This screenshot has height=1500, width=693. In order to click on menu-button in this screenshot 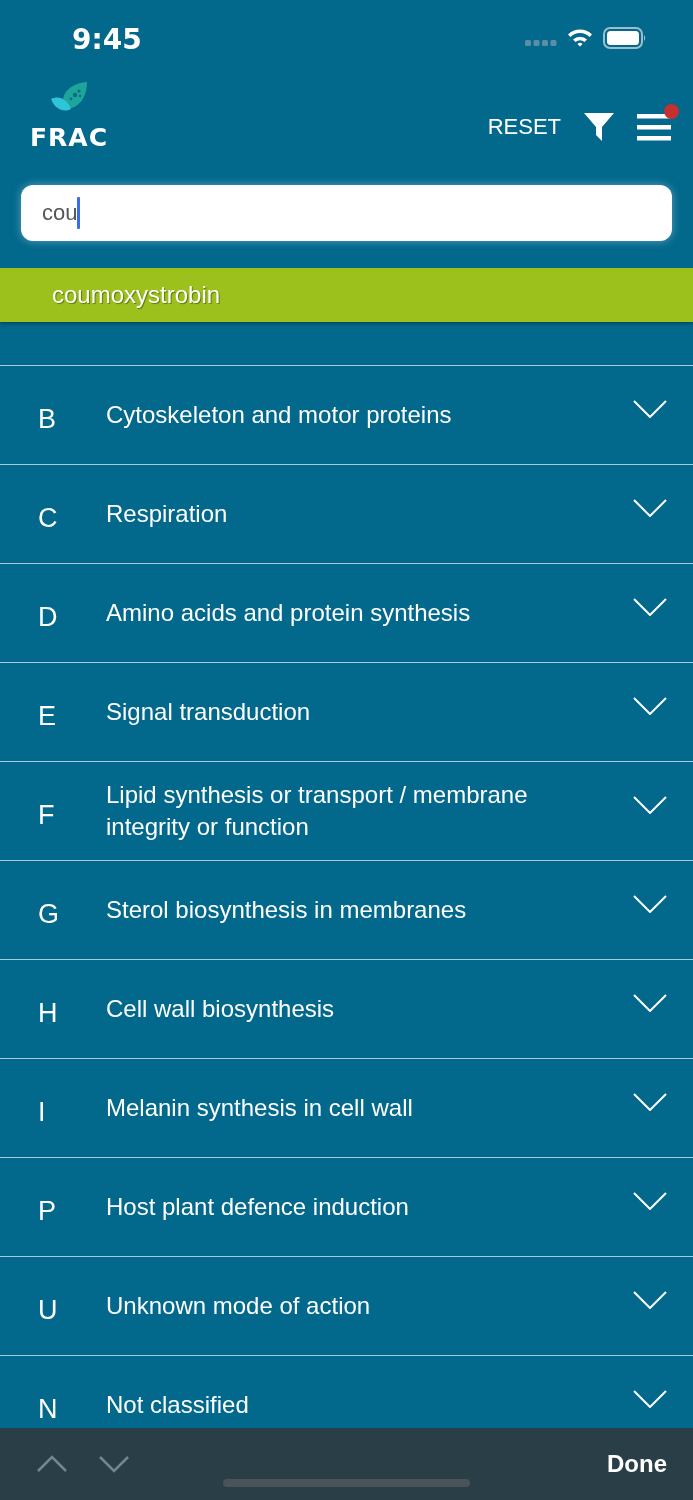, I will do `click(654, 127)`.